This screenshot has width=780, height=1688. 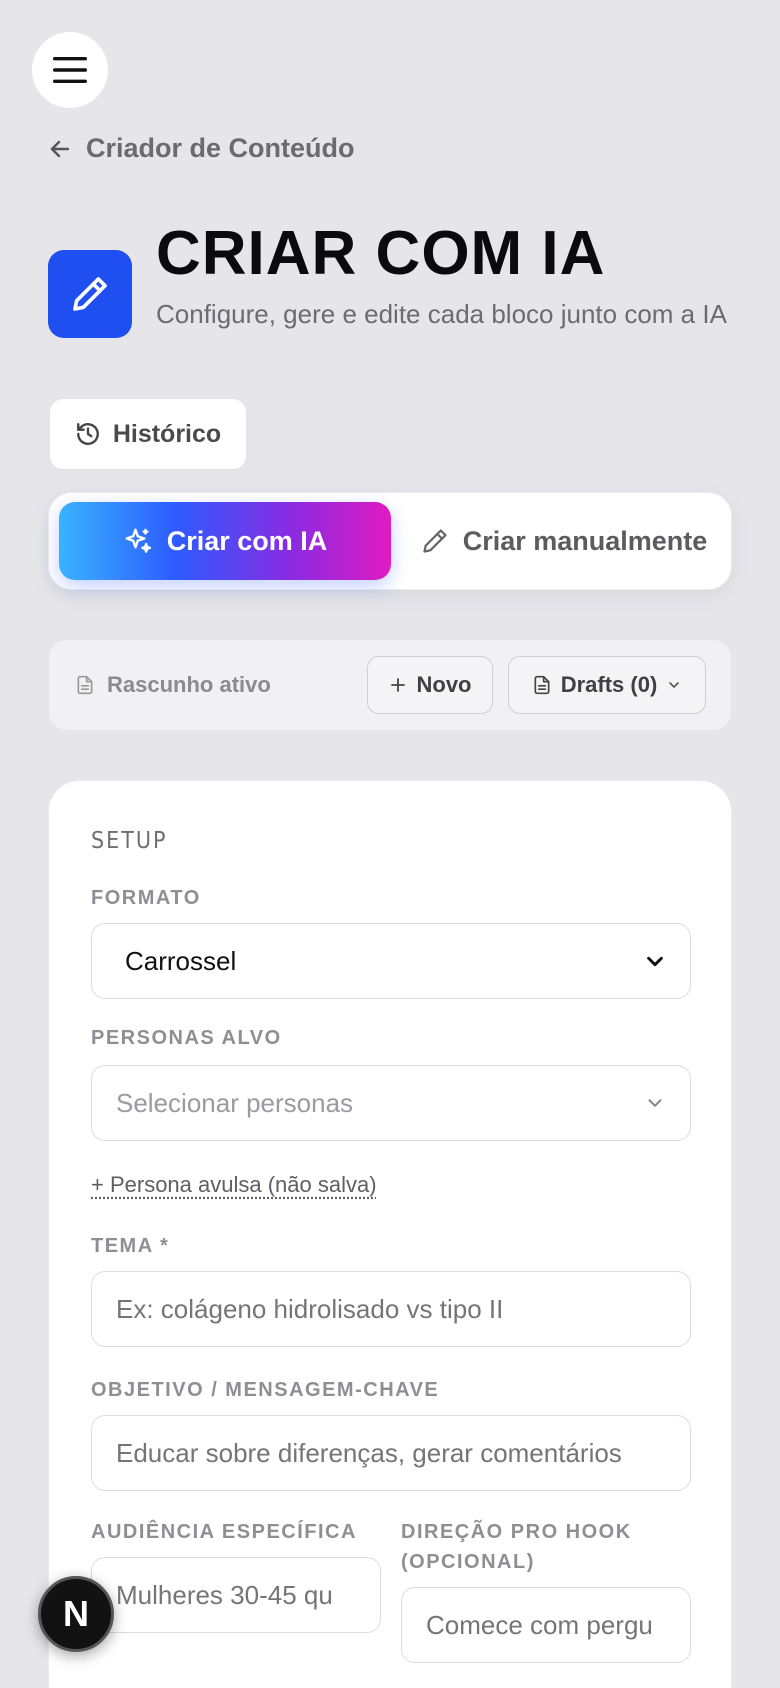 I want to click on menu-button, so click(x=70, y=70).